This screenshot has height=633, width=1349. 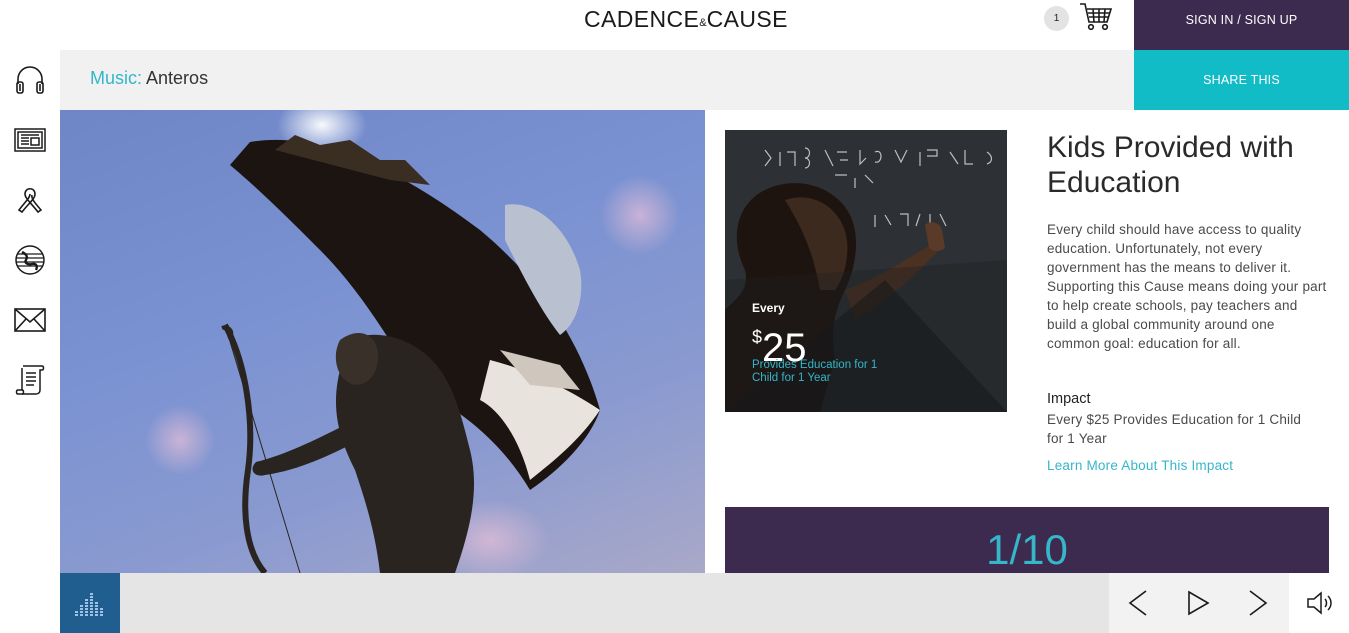 I want to click on logo-ampersand: &, so click(x=703, y=23).